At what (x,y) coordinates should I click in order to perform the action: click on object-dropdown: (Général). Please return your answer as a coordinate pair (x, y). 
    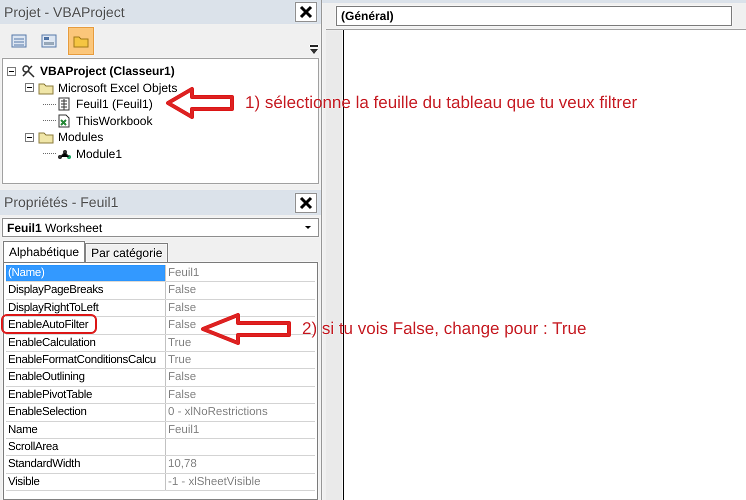
    Looking at the image, I should click on (534, 16).